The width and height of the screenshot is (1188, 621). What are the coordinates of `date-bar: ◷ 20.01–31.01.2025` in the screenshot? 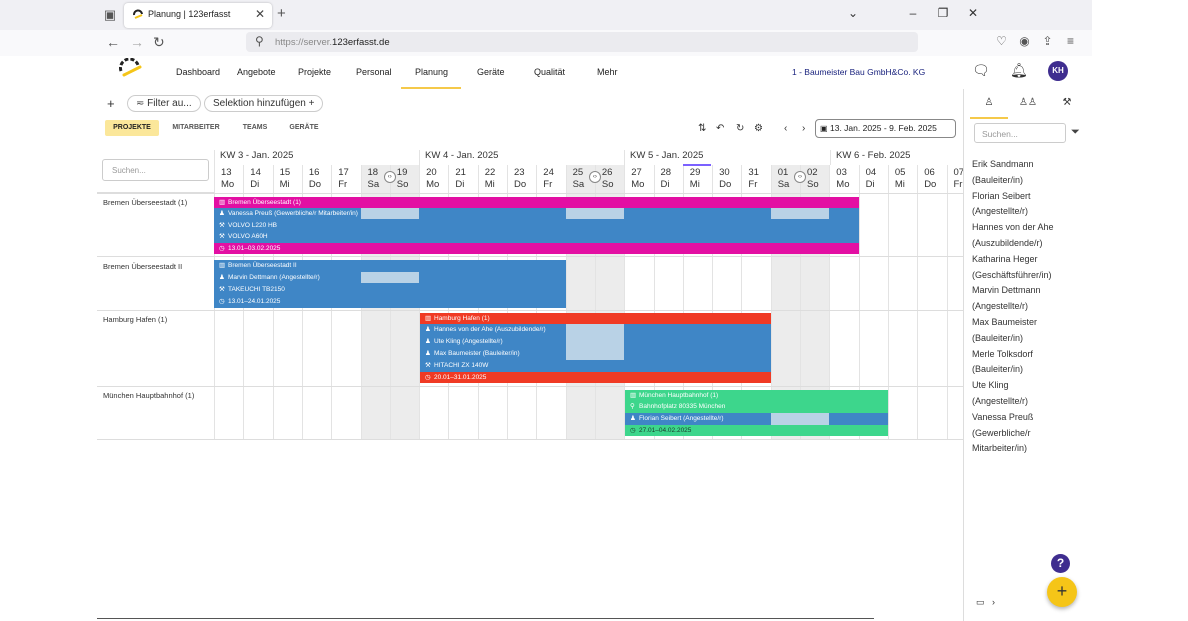 It's located at (595, 377).